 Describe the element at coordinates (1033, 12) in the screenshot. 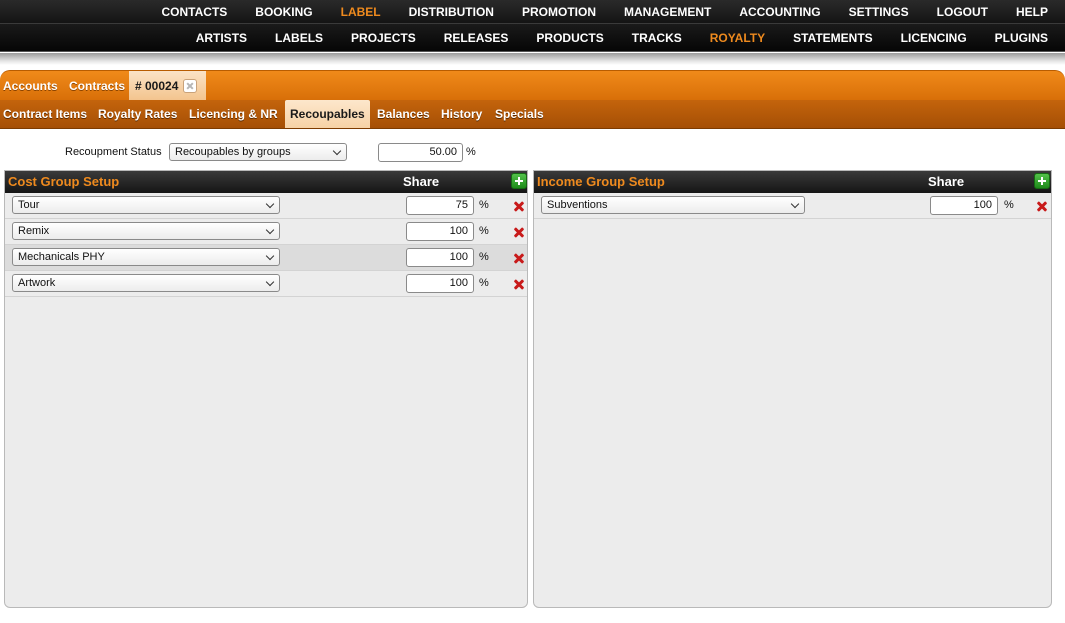

I see `nav-help: HELP` at that location.